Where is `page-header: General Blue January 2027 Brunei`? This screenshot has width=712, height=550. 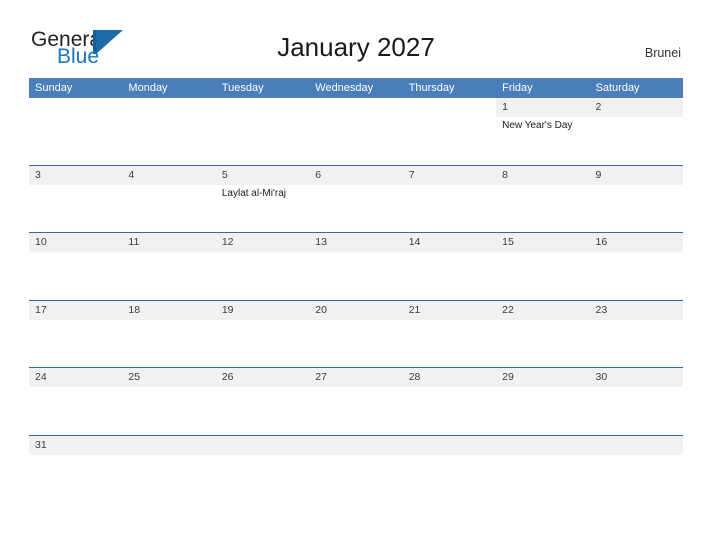
page-header: General Blue January 2027 Brunei is located at coordinates (356, 33).